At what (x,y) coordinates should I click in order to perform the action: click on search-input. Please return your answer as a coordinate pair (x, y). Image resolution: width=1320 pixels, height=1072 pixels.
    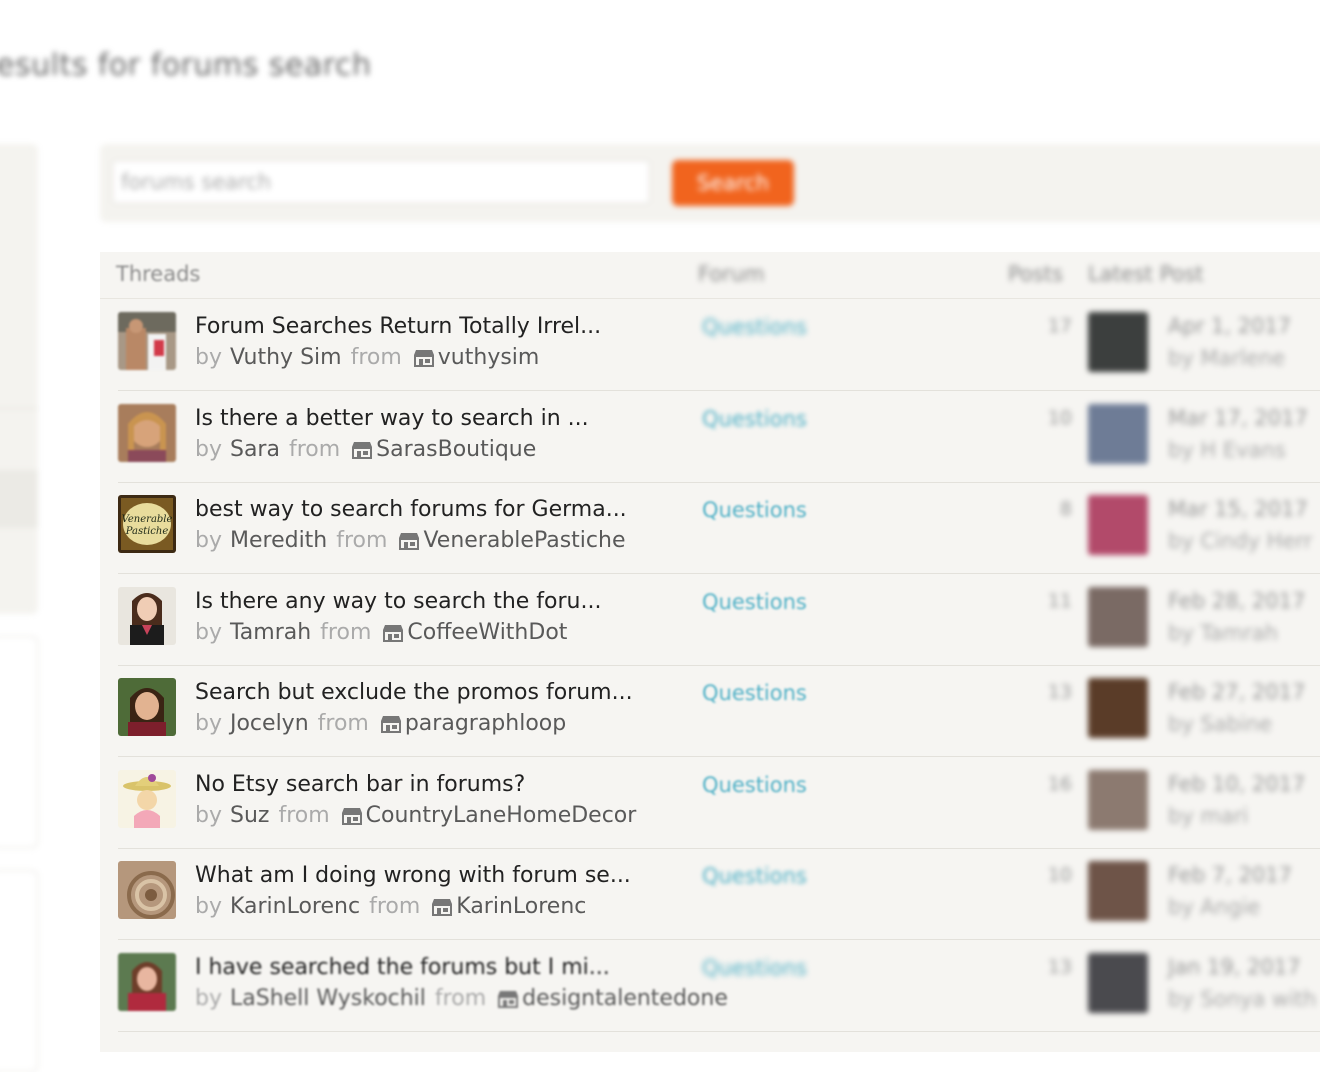
    Looking at the image, I should click on (381, 182).